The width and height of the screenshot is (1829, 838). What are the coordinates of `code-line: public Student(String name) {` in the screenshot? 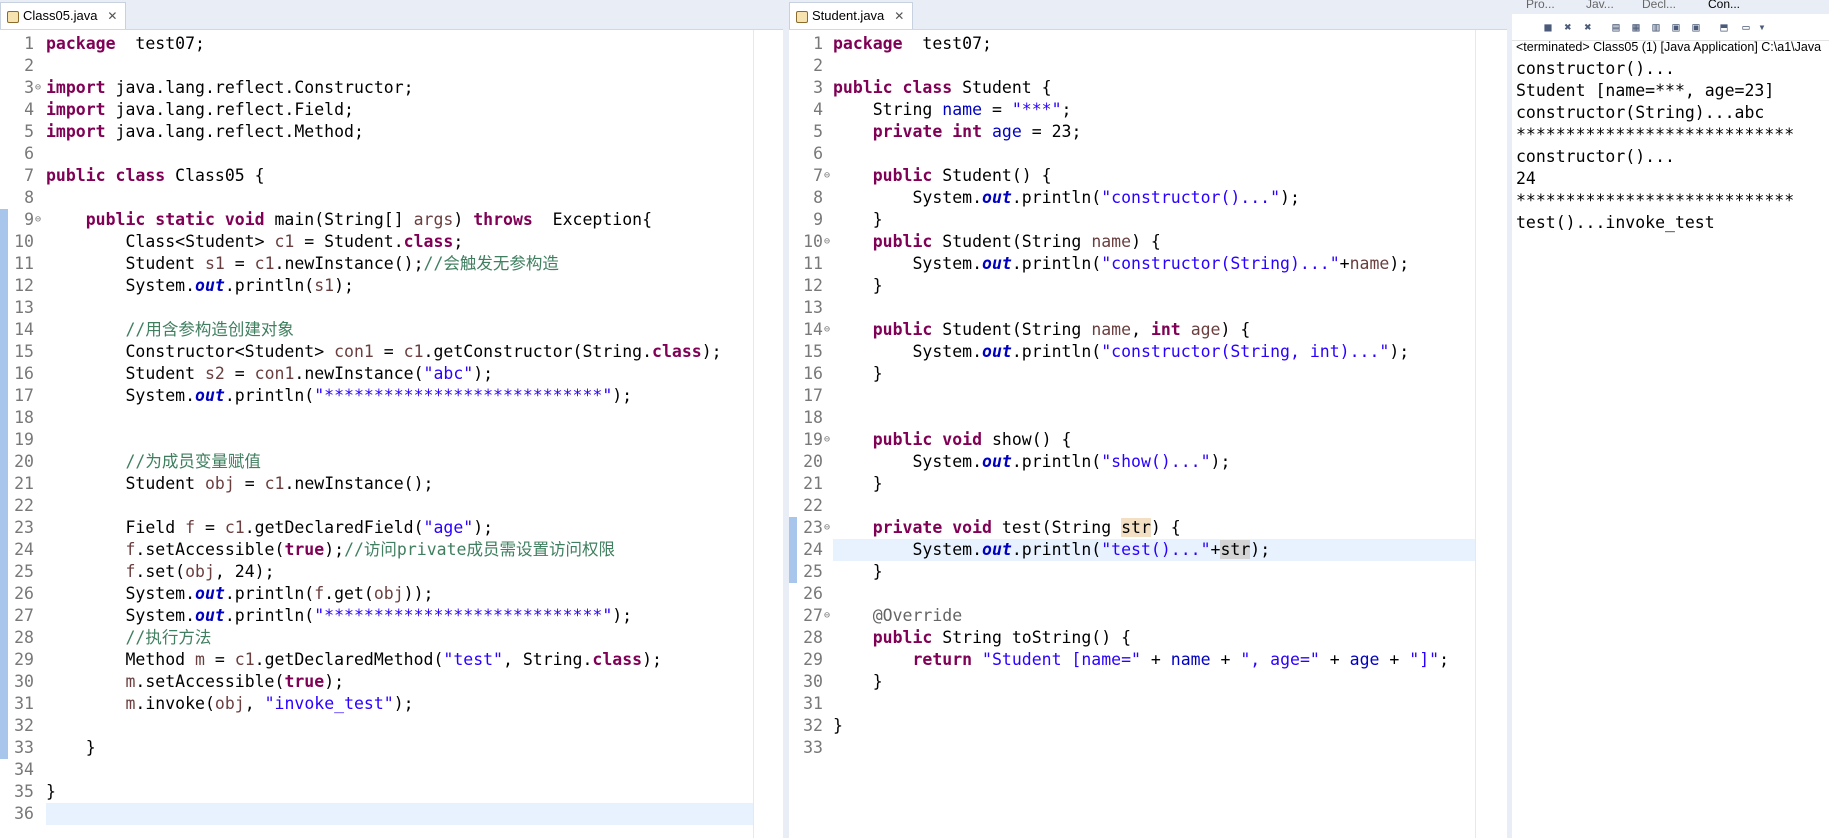 It's located at (997, 242).